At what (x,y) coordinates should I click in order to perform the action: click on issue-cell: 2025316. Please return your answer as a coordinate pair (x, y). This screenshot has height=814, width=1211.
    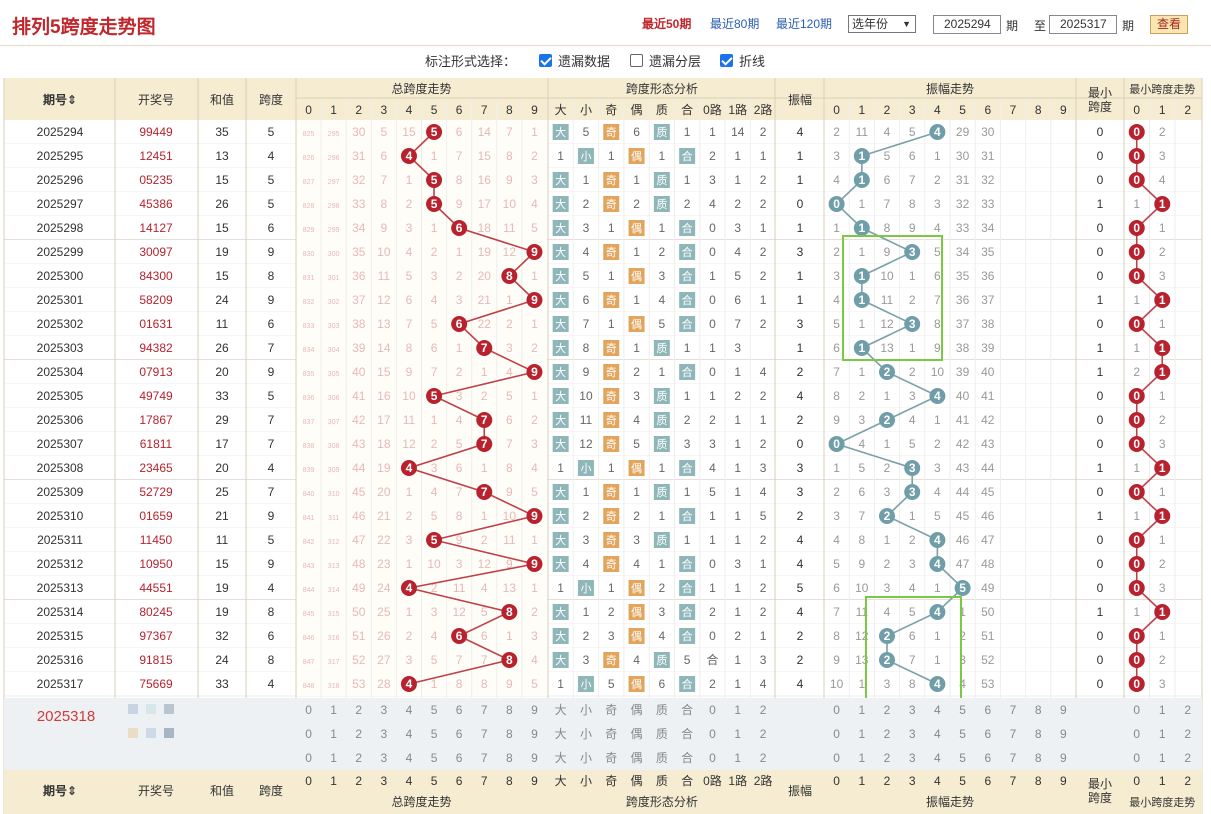
    Looking at the image, I should click on (60, 660).